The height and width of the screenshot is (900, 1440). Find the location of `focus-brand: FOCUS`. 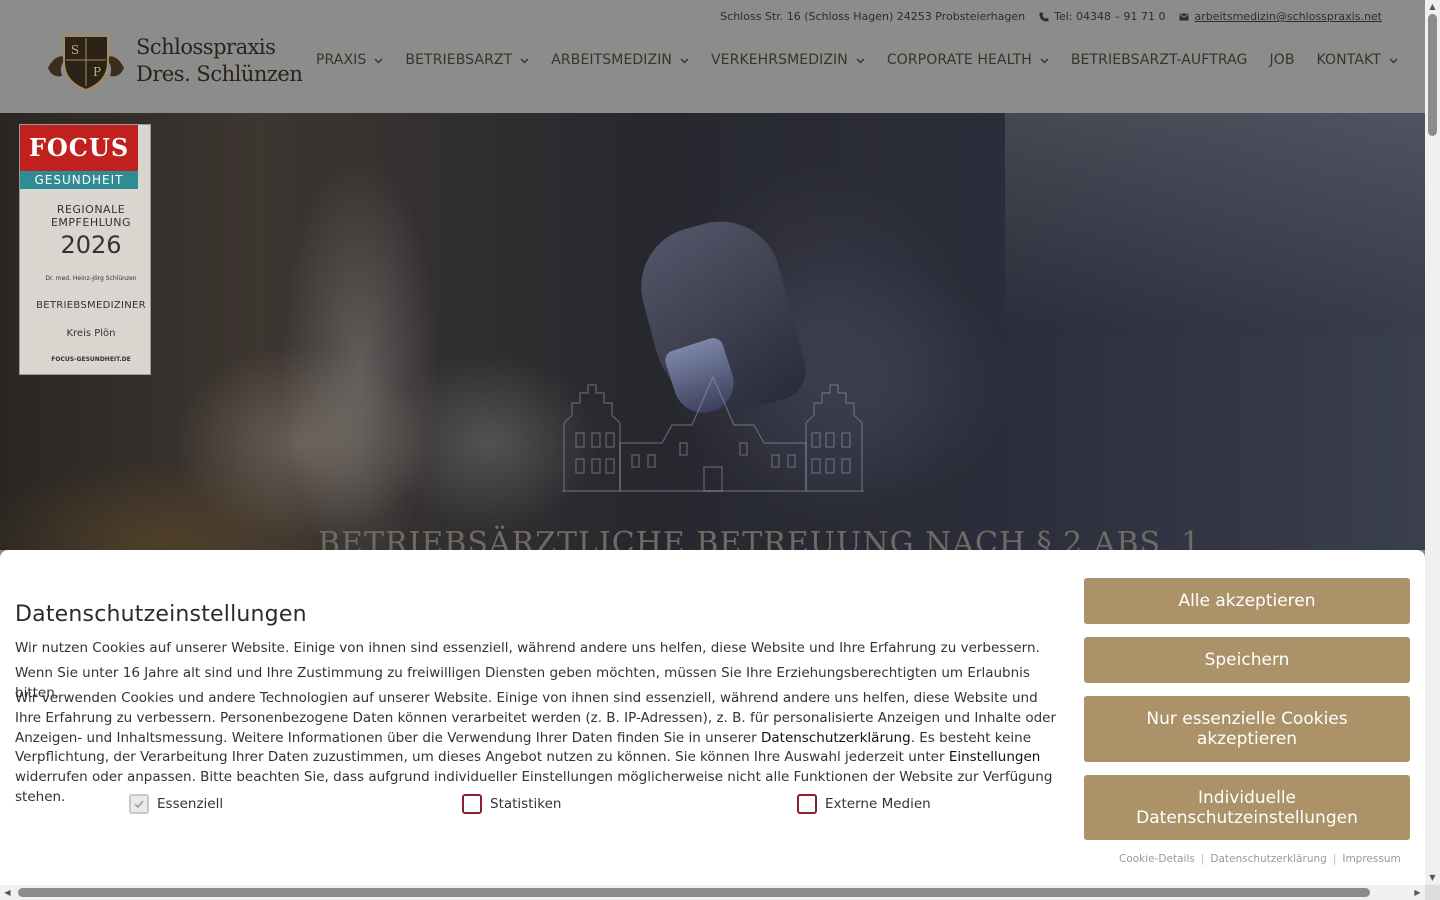

focus-brand: FOCUS is located at coordinates (79, 148).